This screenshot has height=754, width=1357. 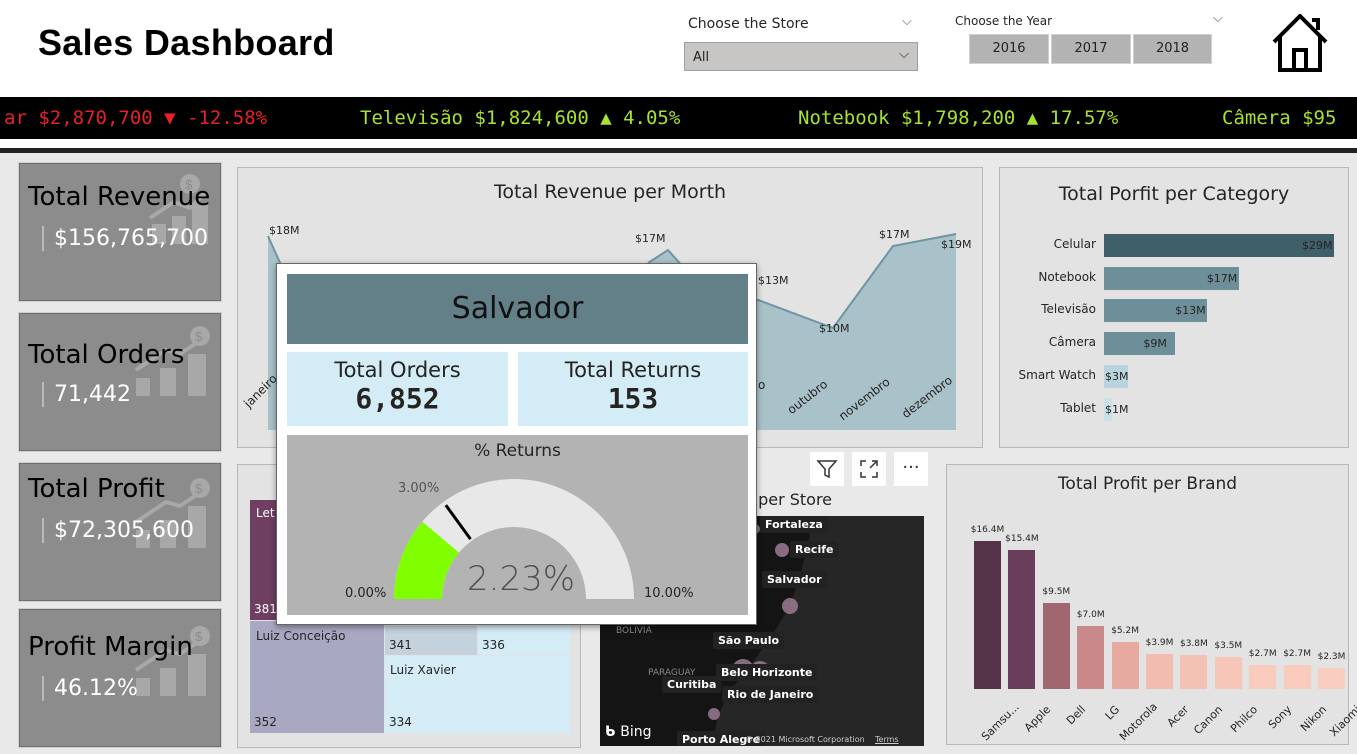 What do you see at coordinates (1331, 657) in the screenshot?
I see `data-label: $2.3M` at bounding box center [1331, 657].